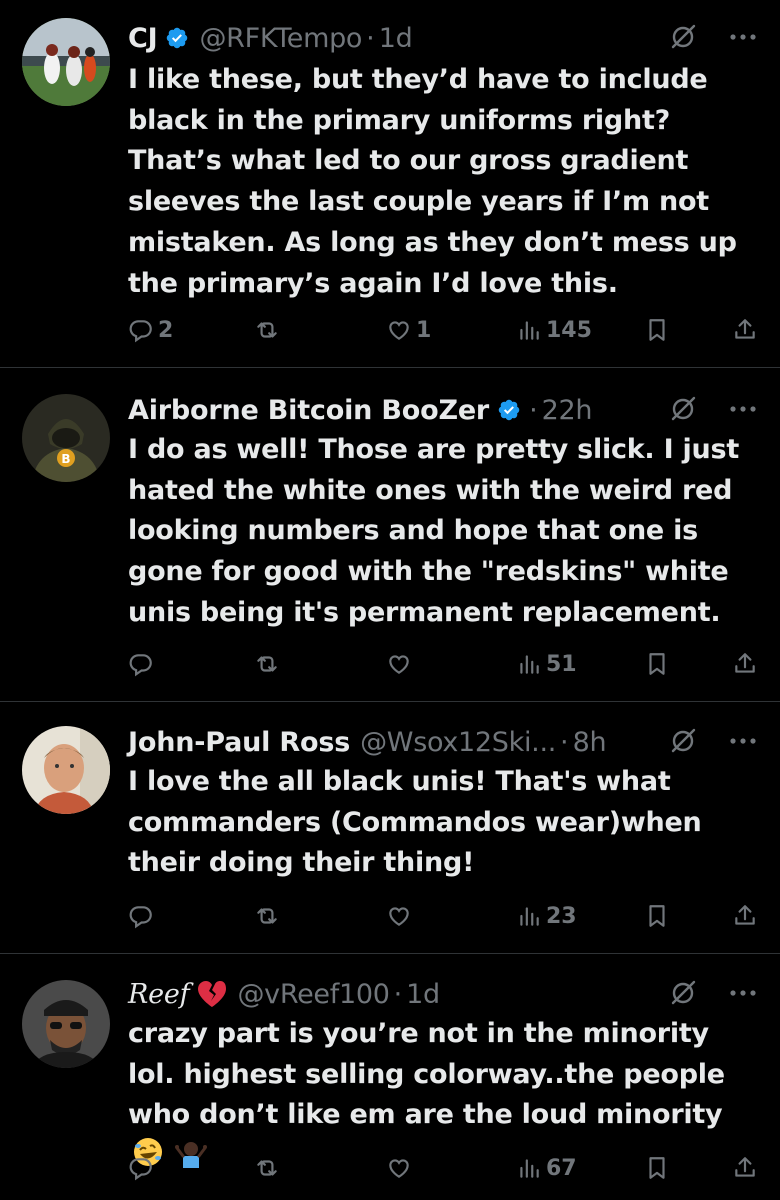 This screenshot has height=1200, width=780. I want to click on views-button: 145, so click(554, 330).